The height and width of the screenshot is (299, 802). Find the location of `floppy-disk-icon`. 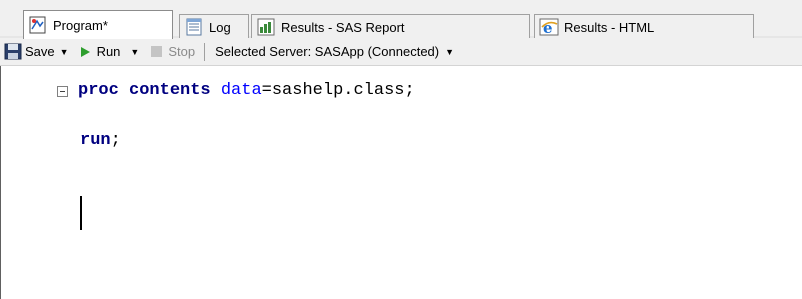

floppy-disk-icon is located at coordinates (13, 51).